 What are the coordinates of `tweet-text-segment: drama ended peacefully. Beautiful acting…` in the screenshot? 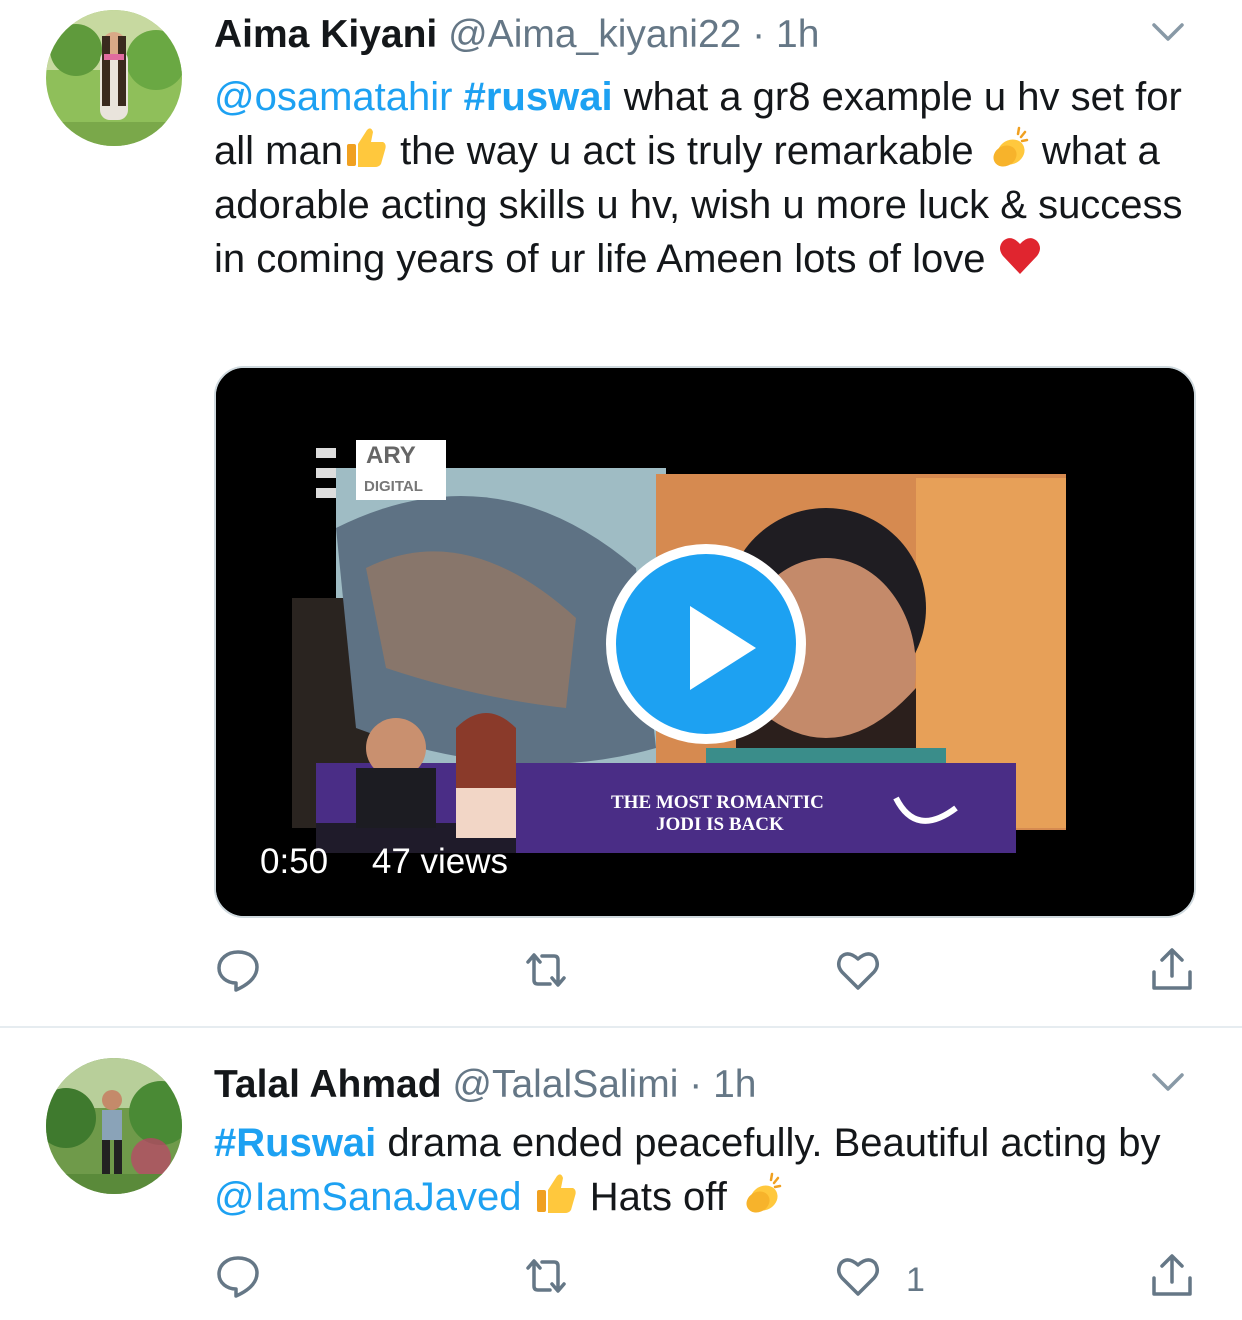 It's located at (768, 1143).